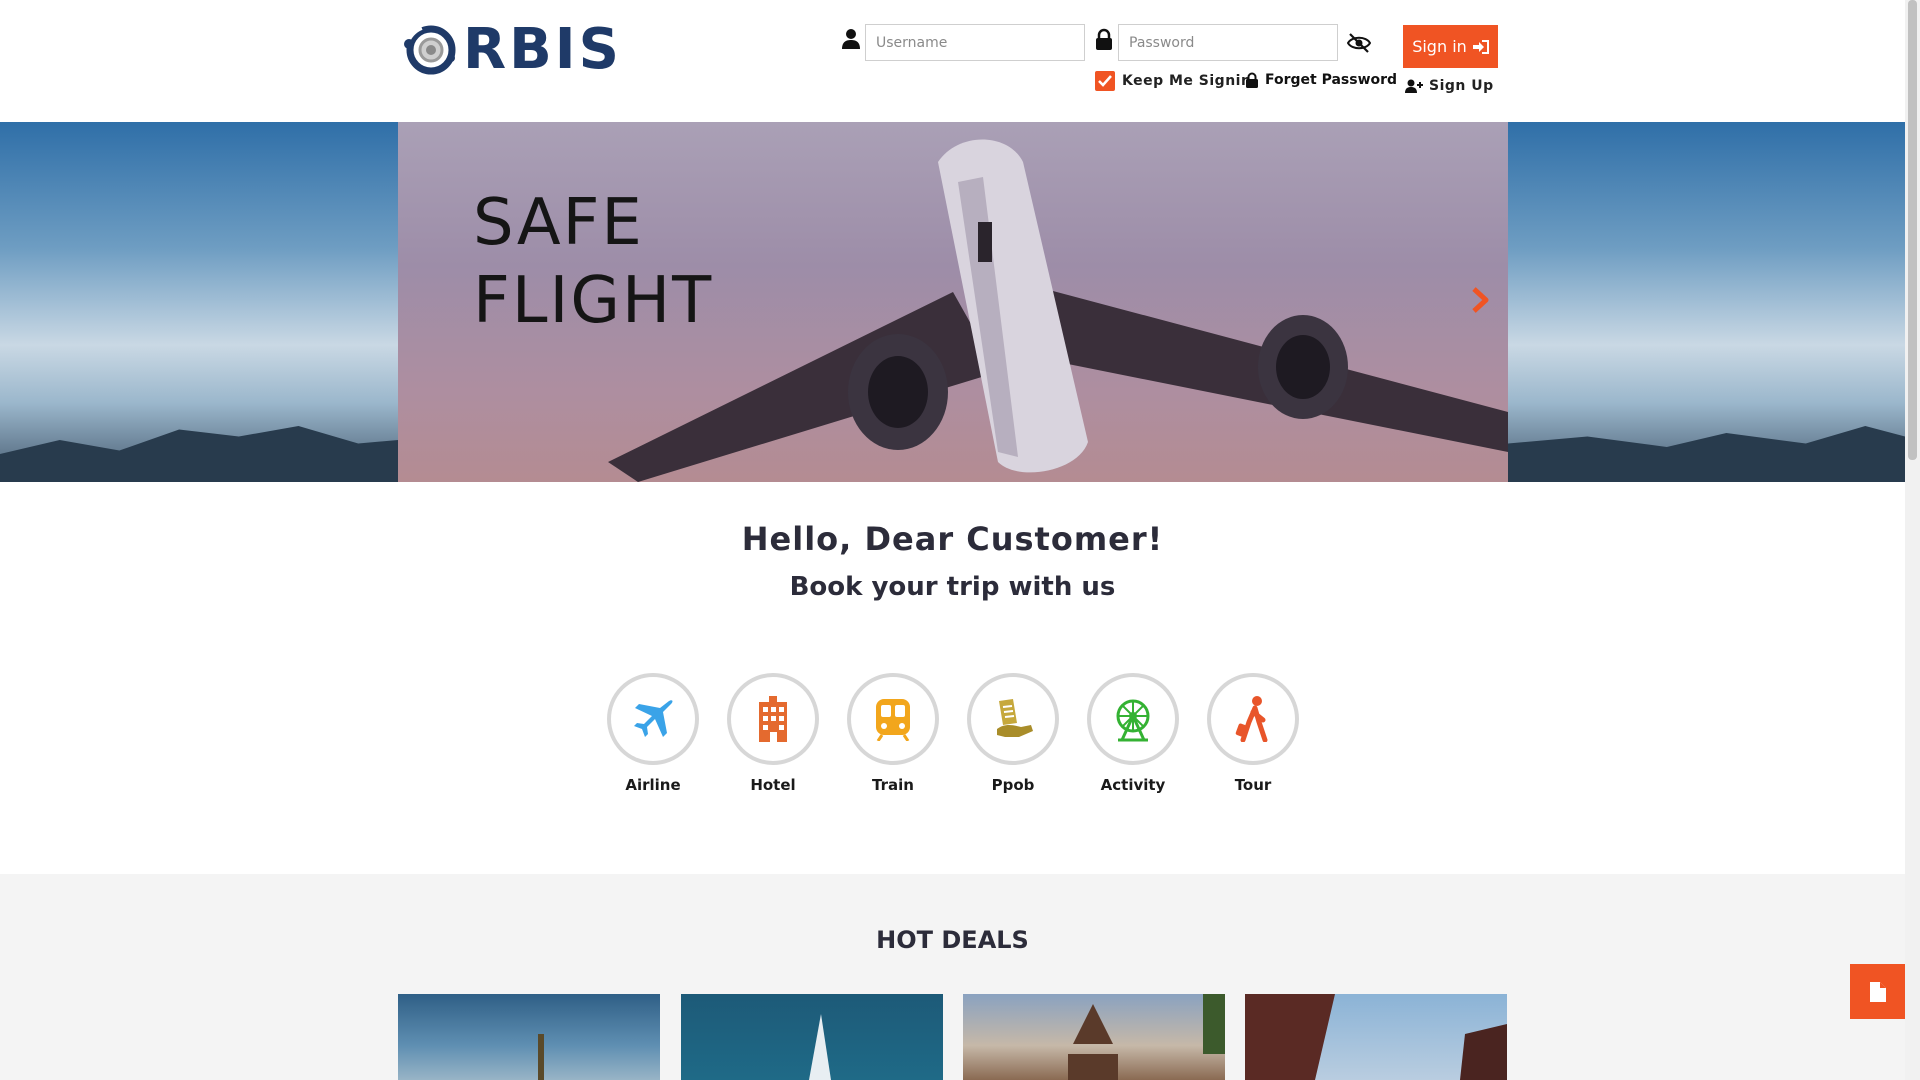 The height and width of the screenshot is (1080, 1920). What do you see at coordinates (593, 262) in the screenshot?
I see `hero-title: SAFE FLIGHT` at bounding box center [593, 262].